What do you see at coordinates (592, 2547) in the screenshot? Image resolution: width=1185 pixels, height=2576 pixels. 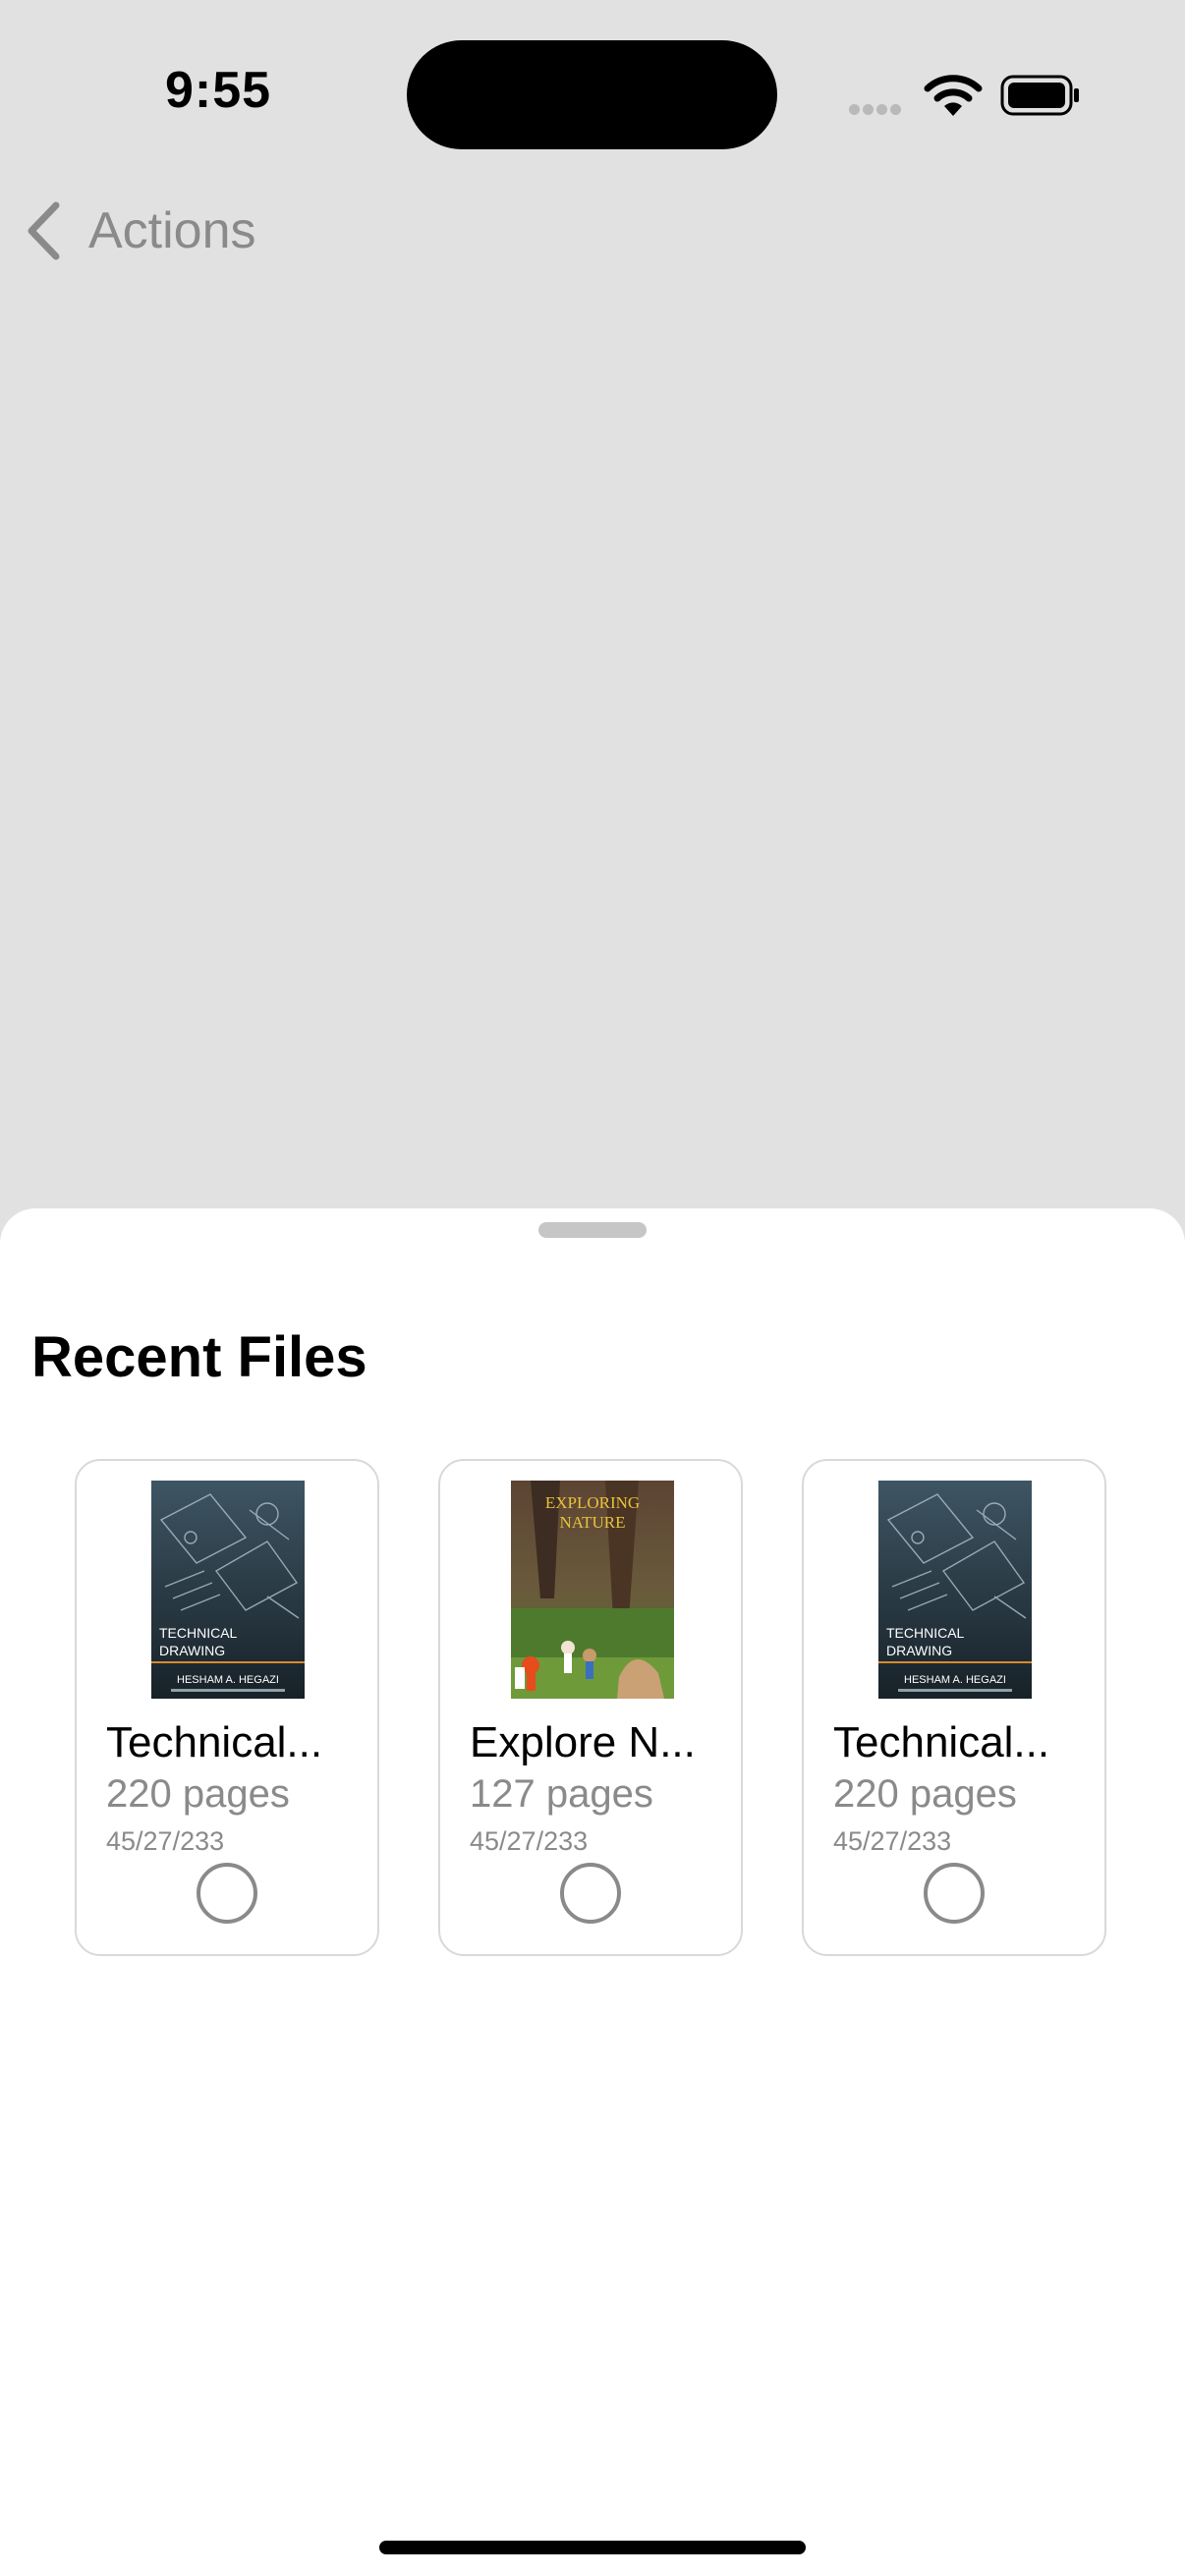 I see `home-indicator` at bounding box center [592, 2547].